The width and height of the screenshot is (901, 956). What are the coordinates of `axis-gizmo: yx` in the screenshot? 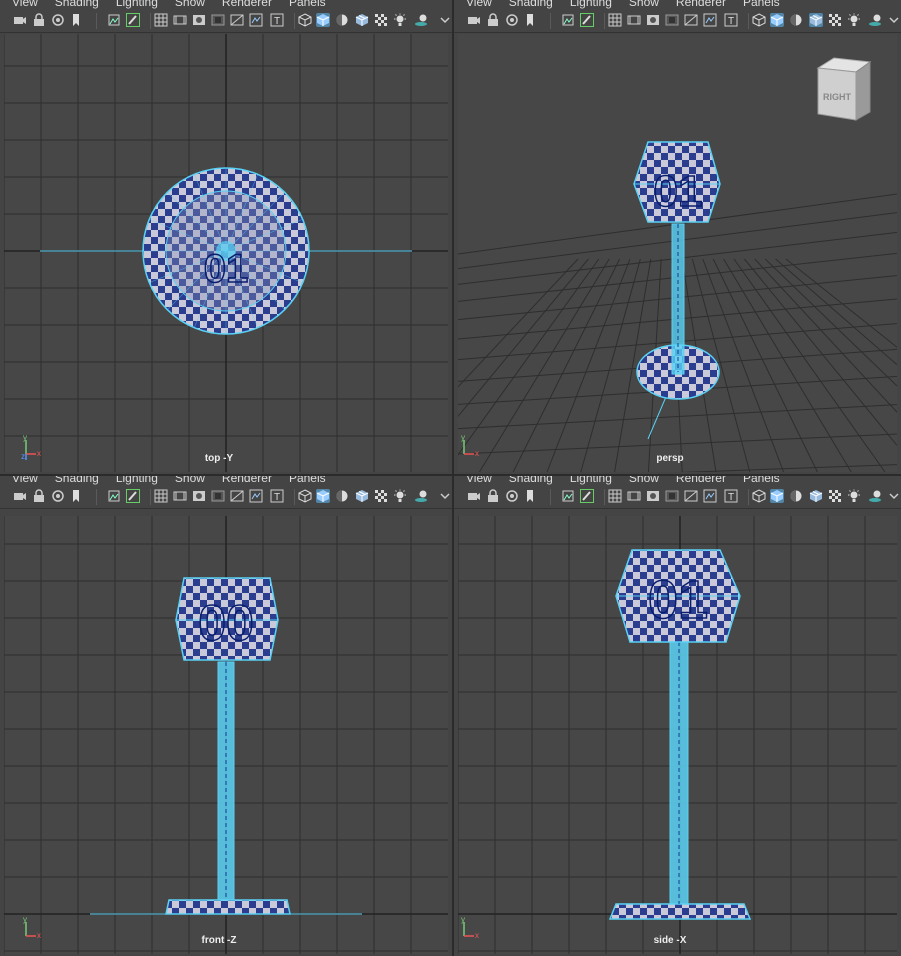 It's located at (33, 928).